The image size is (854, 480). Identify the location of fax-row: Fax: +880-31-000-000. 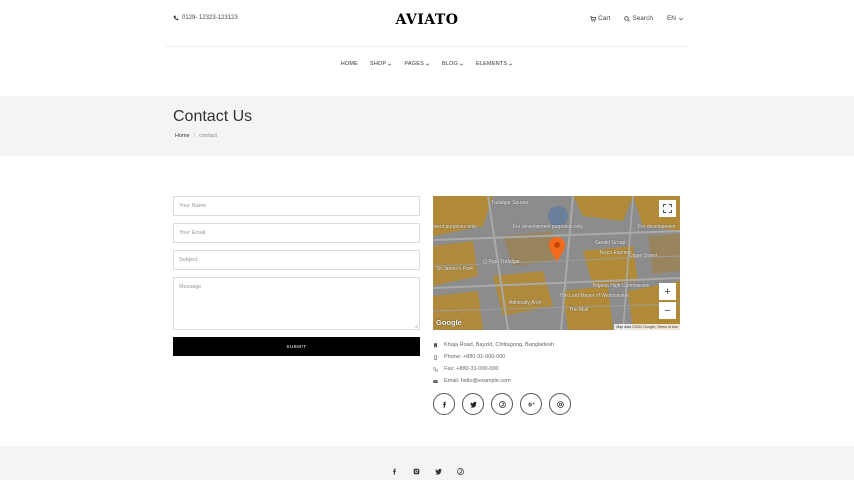
(493, 369).